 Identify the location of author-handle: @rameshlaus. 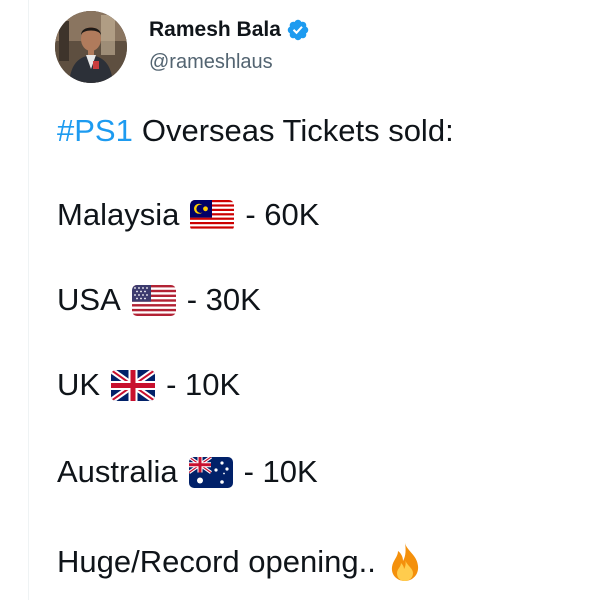
(211, 62).